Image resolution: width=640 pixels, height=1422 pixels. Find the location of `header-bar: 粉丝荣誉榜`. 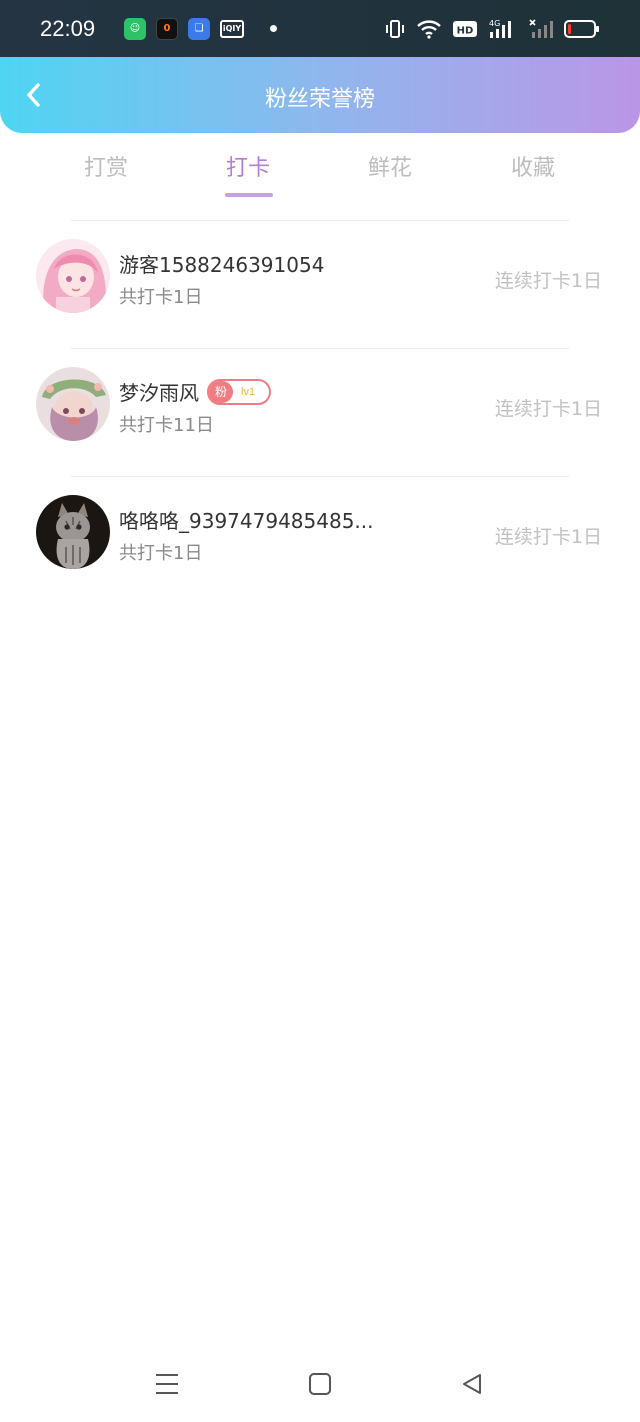

header-bar: 粉丝荣誉榜 is located at coordinates (320, 95).